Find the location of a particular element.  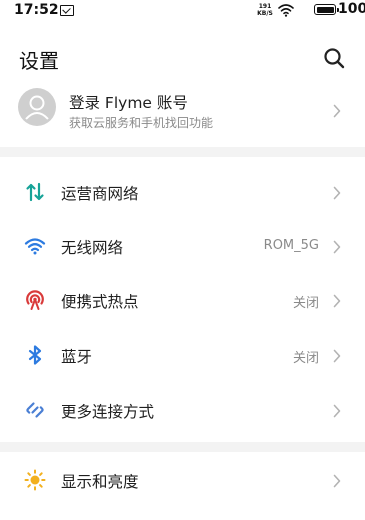

hotspot-label: 便携式热点 is located at coordinates (100, 302).